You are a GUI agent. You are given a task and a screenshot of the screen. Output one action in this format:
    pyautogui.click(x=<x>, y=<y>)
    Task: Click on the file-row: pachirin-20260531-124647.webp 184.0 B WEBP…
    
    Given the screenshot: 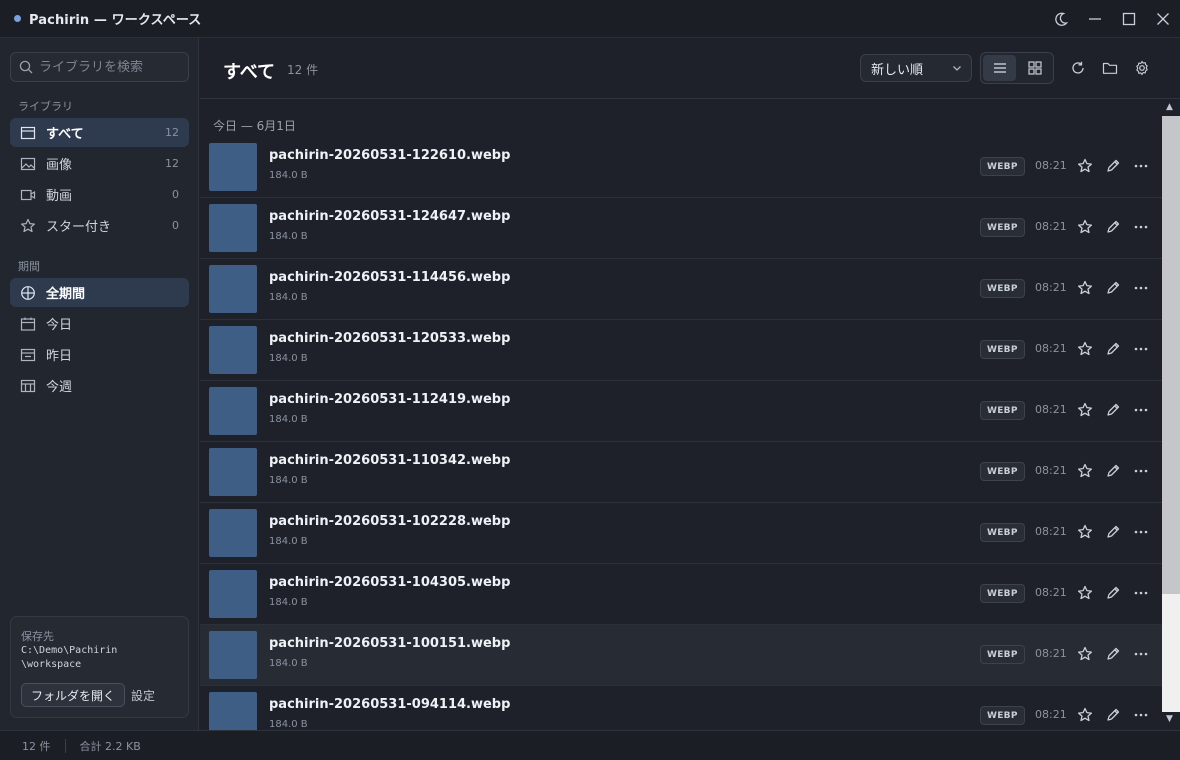 What is the action you would take?
    pyautogui.click(x=681, y=228)
    